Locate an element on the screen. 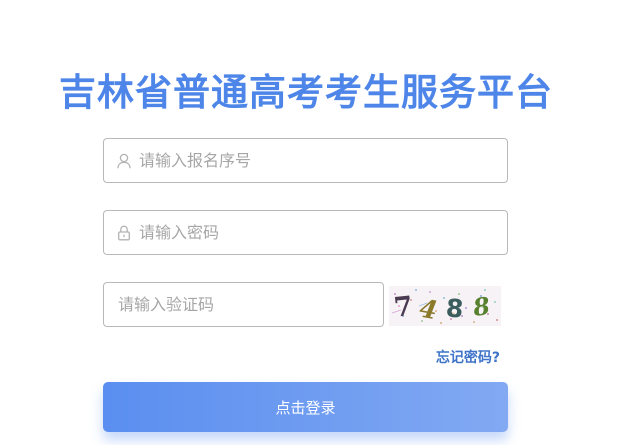 The height and width of the screenshot is (445, 621). captcha-field is located at coordinates (243, 304).